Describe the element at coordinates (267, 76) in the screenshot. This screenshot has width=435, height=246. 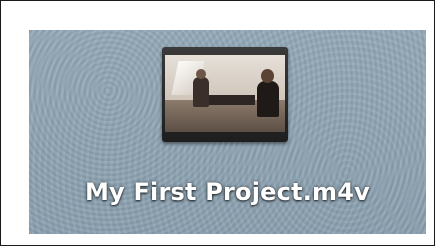
I see `thumbnail-person-right-head` at that location.